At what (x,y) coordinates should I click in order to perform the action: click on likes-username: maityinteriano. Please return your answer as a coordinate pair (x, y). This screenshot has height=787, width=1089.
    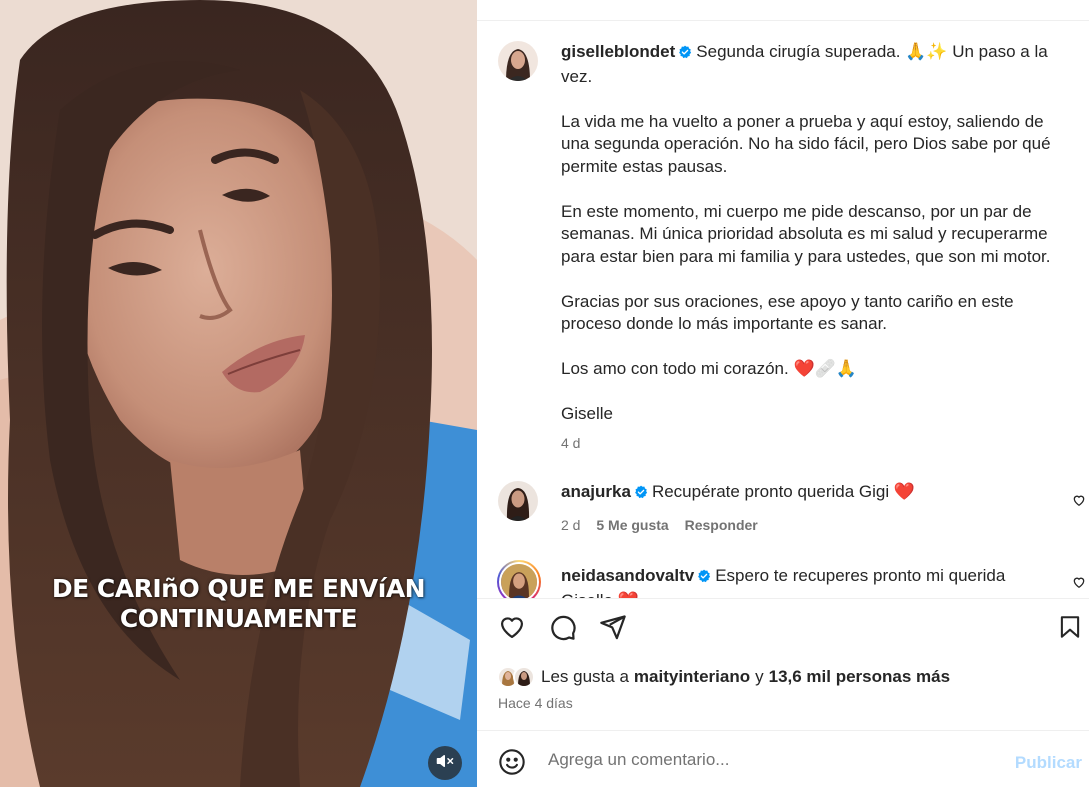
    Looking at the image, I should click on (692, 677).